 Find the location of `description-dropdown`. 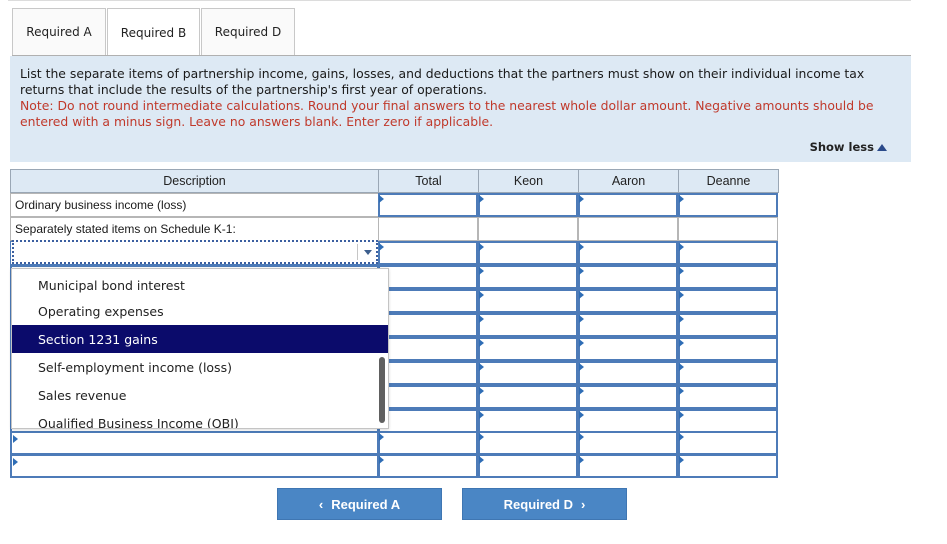

description-dropdown is located at coordinates (195, 252).